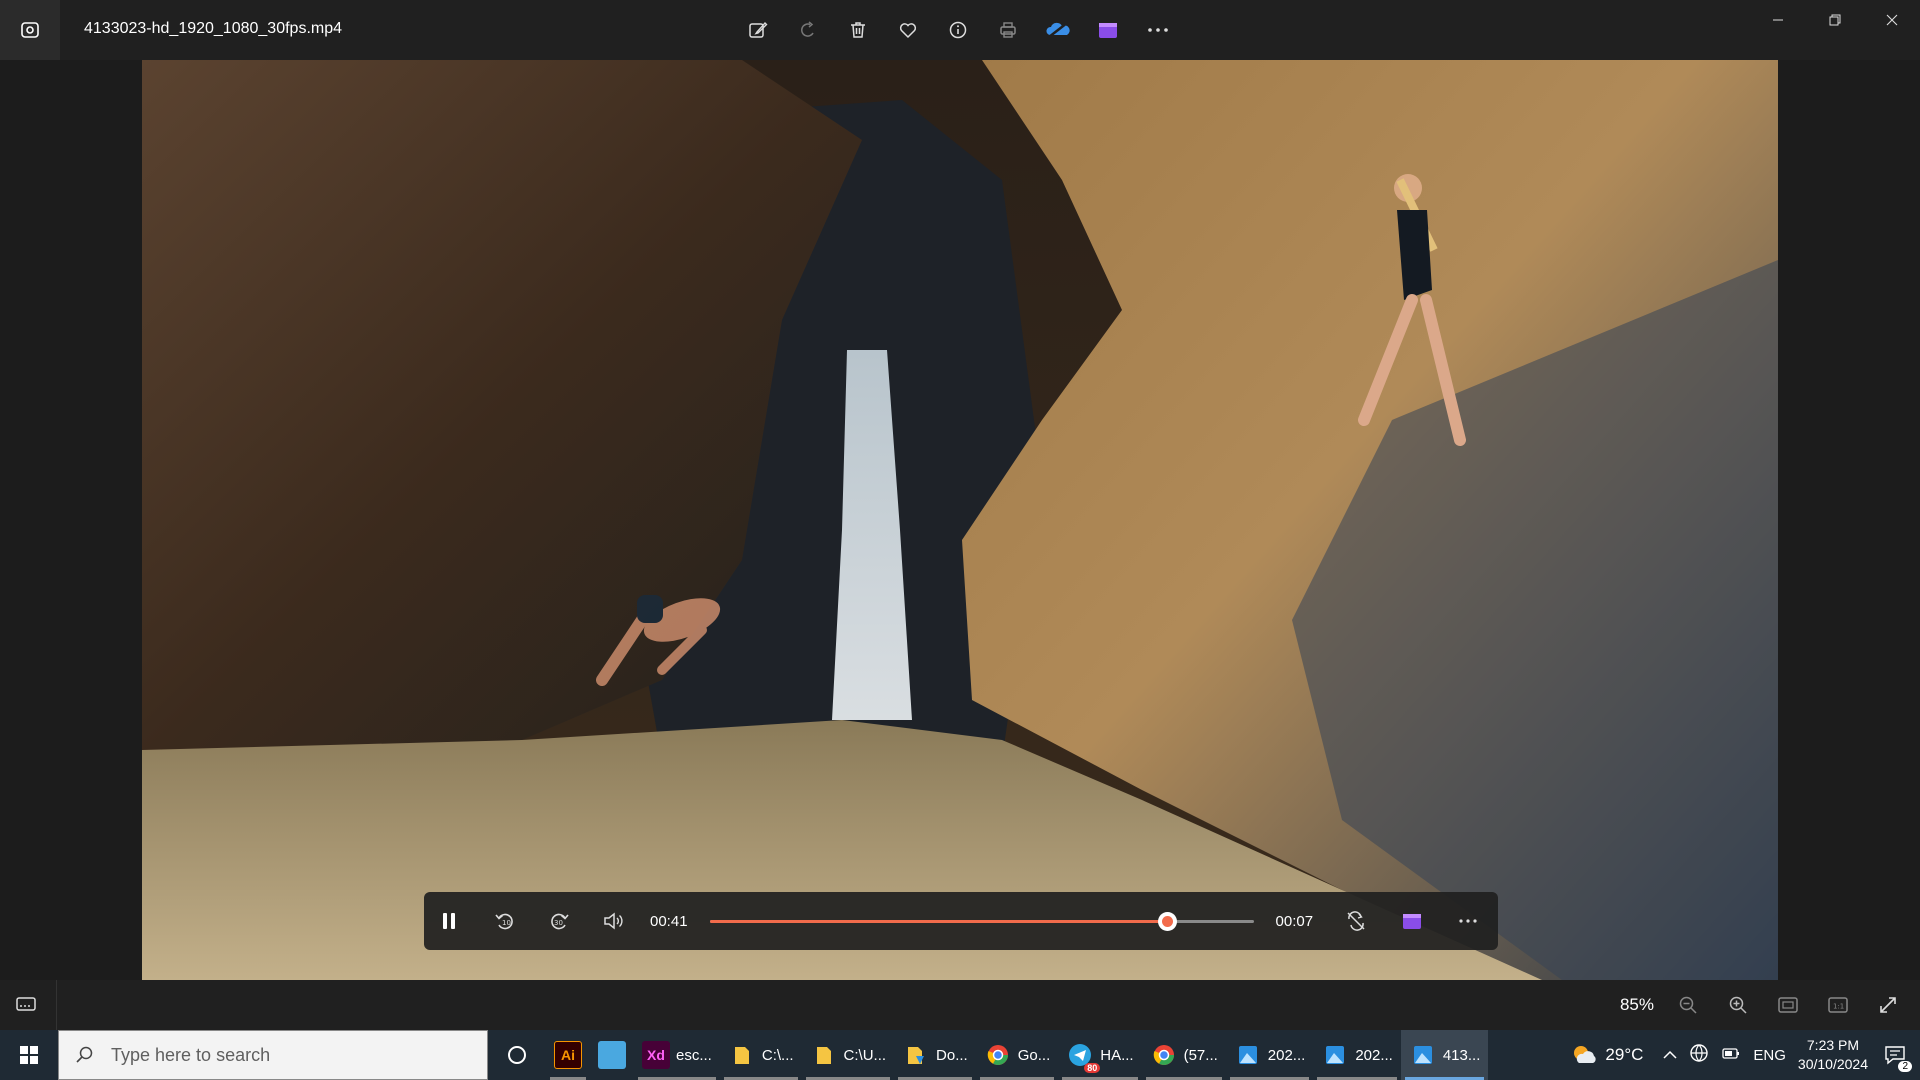  I want to click on title-bar: 4133023-hd_1920_1080_30fps.mp4, so click(960, 30).